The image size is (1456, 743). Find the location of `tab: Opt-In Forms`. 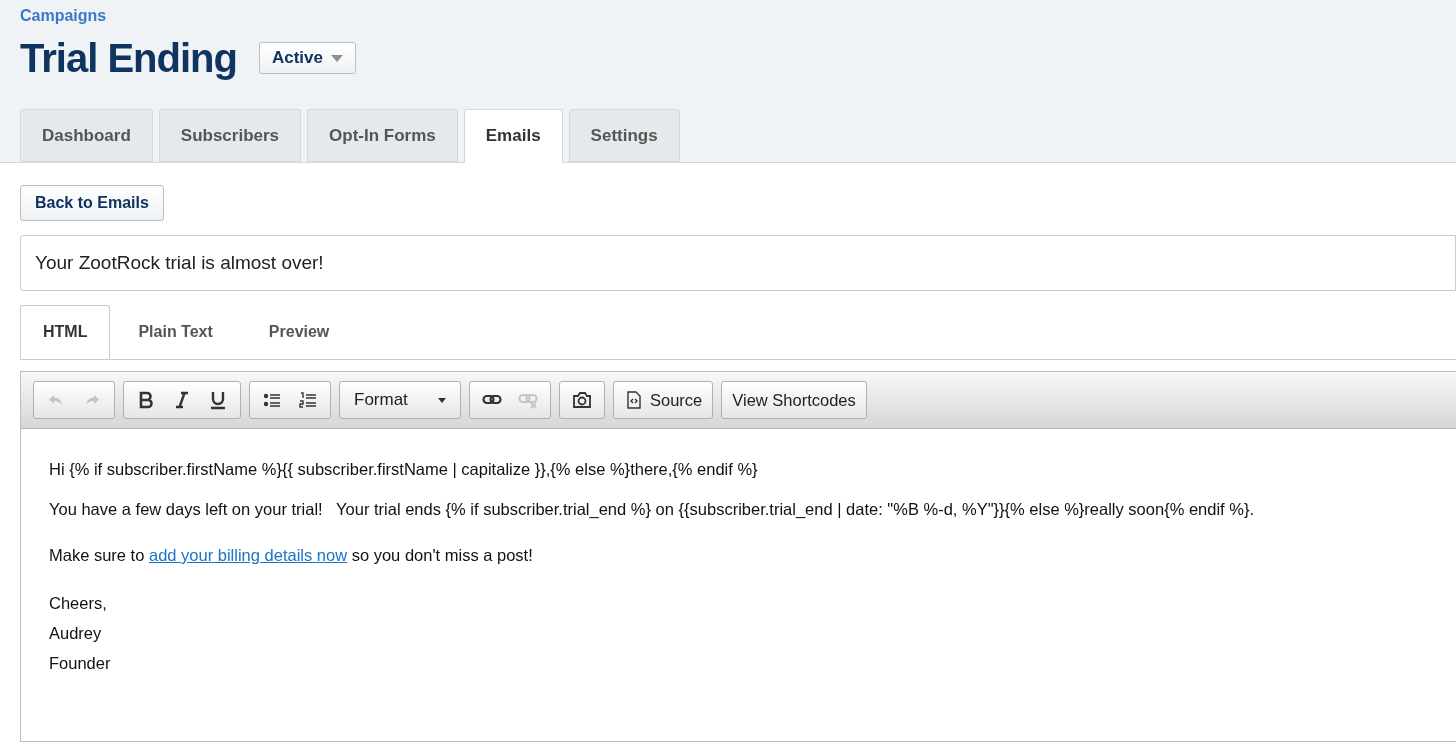

tab: Opt-In Forms is located at coordinates (382, 135).